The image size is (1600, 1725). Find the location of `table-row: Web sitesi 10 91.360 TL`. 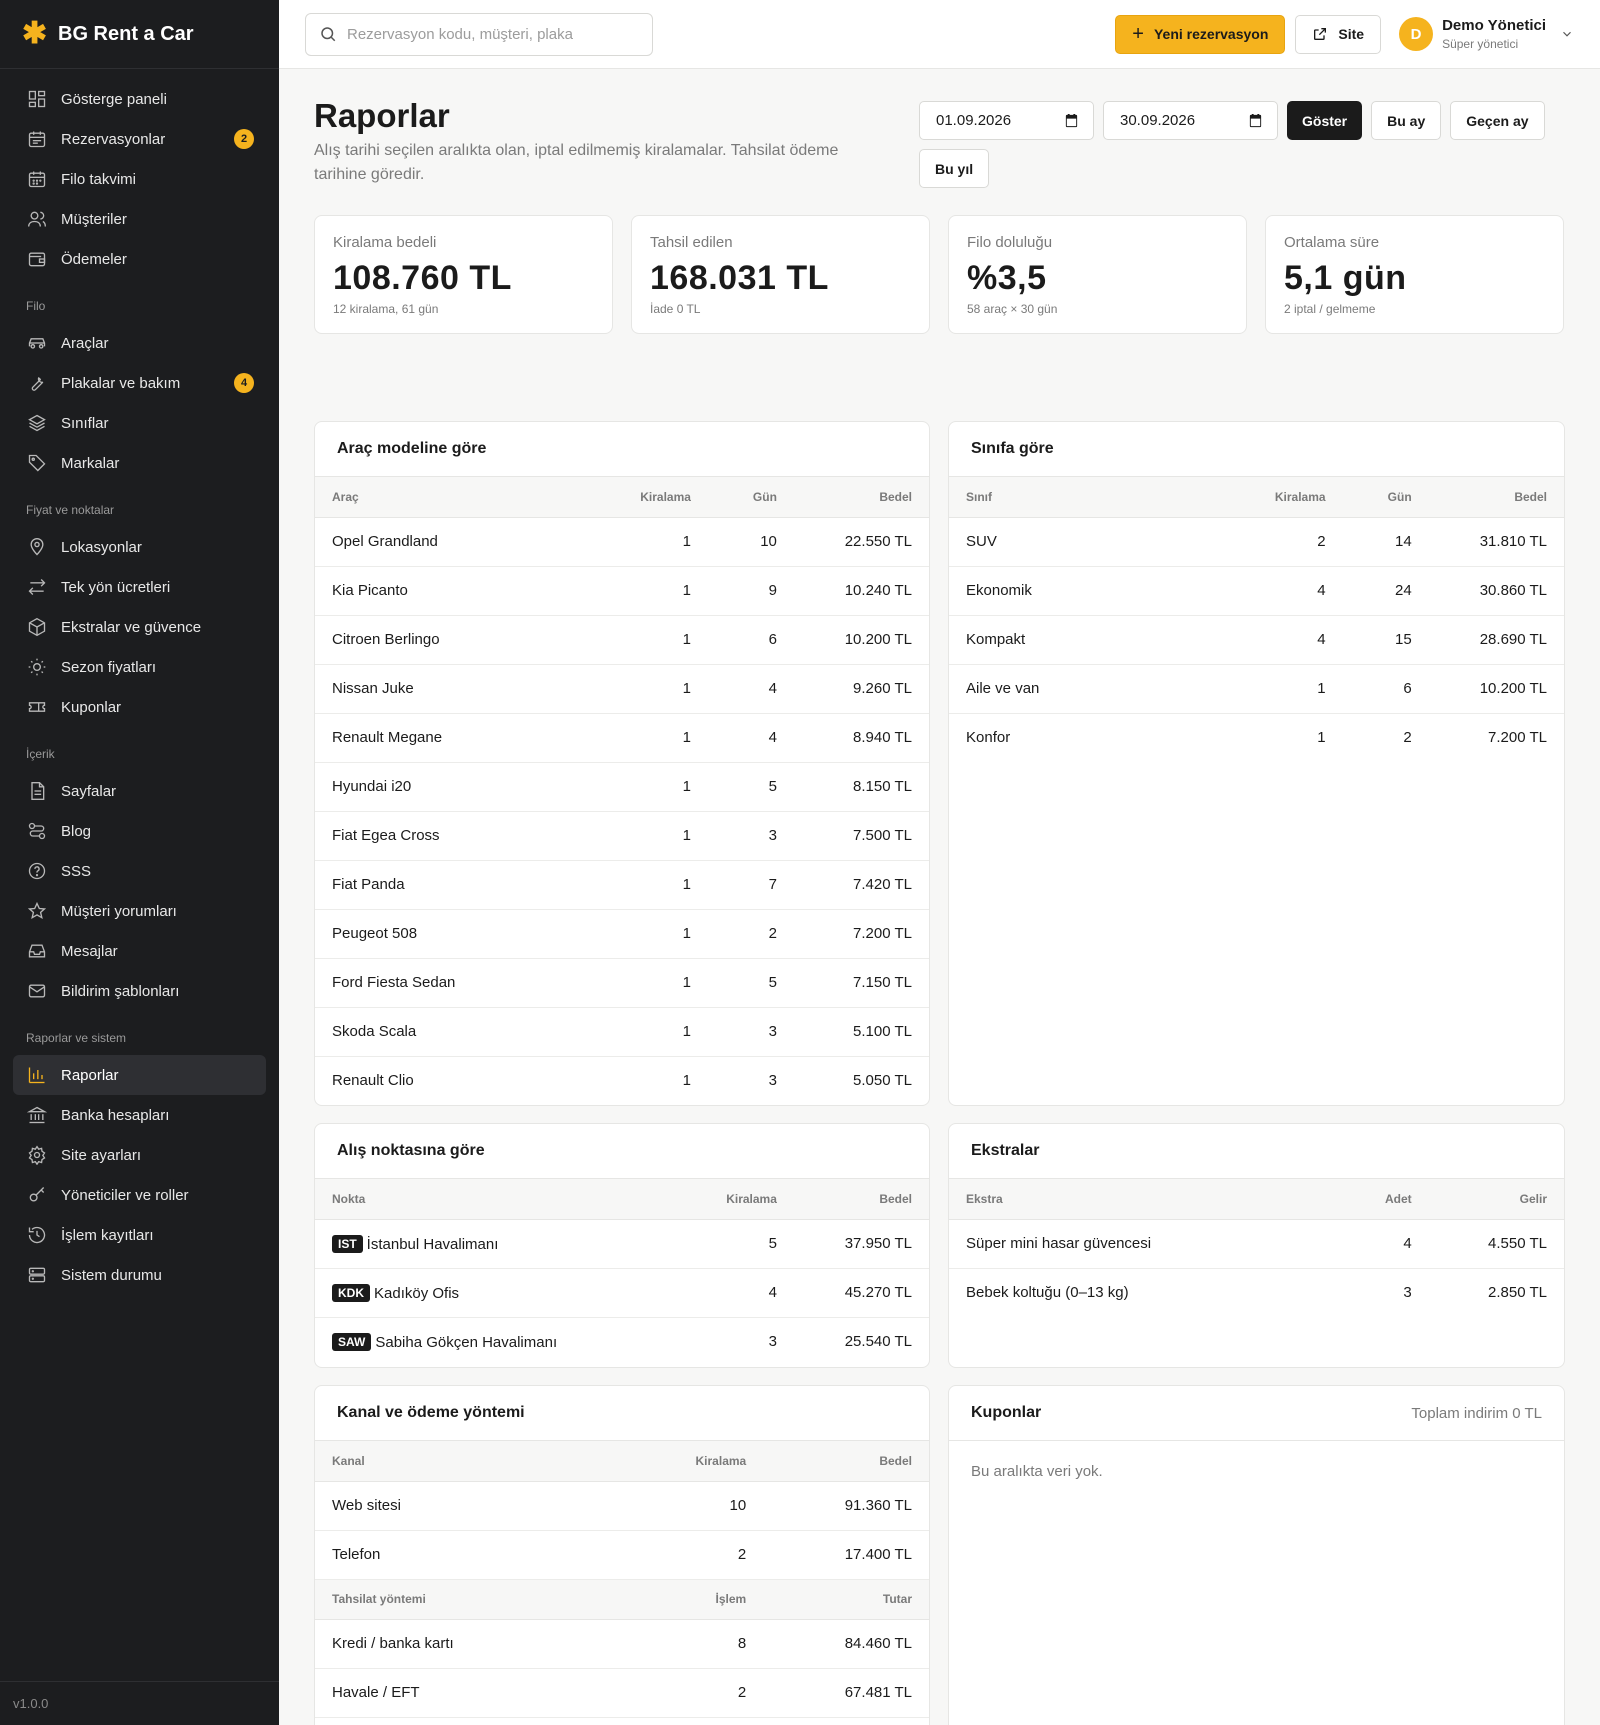

table-row: Web sitesi 10 91.360 TL is located at coordinates (622, 1506).